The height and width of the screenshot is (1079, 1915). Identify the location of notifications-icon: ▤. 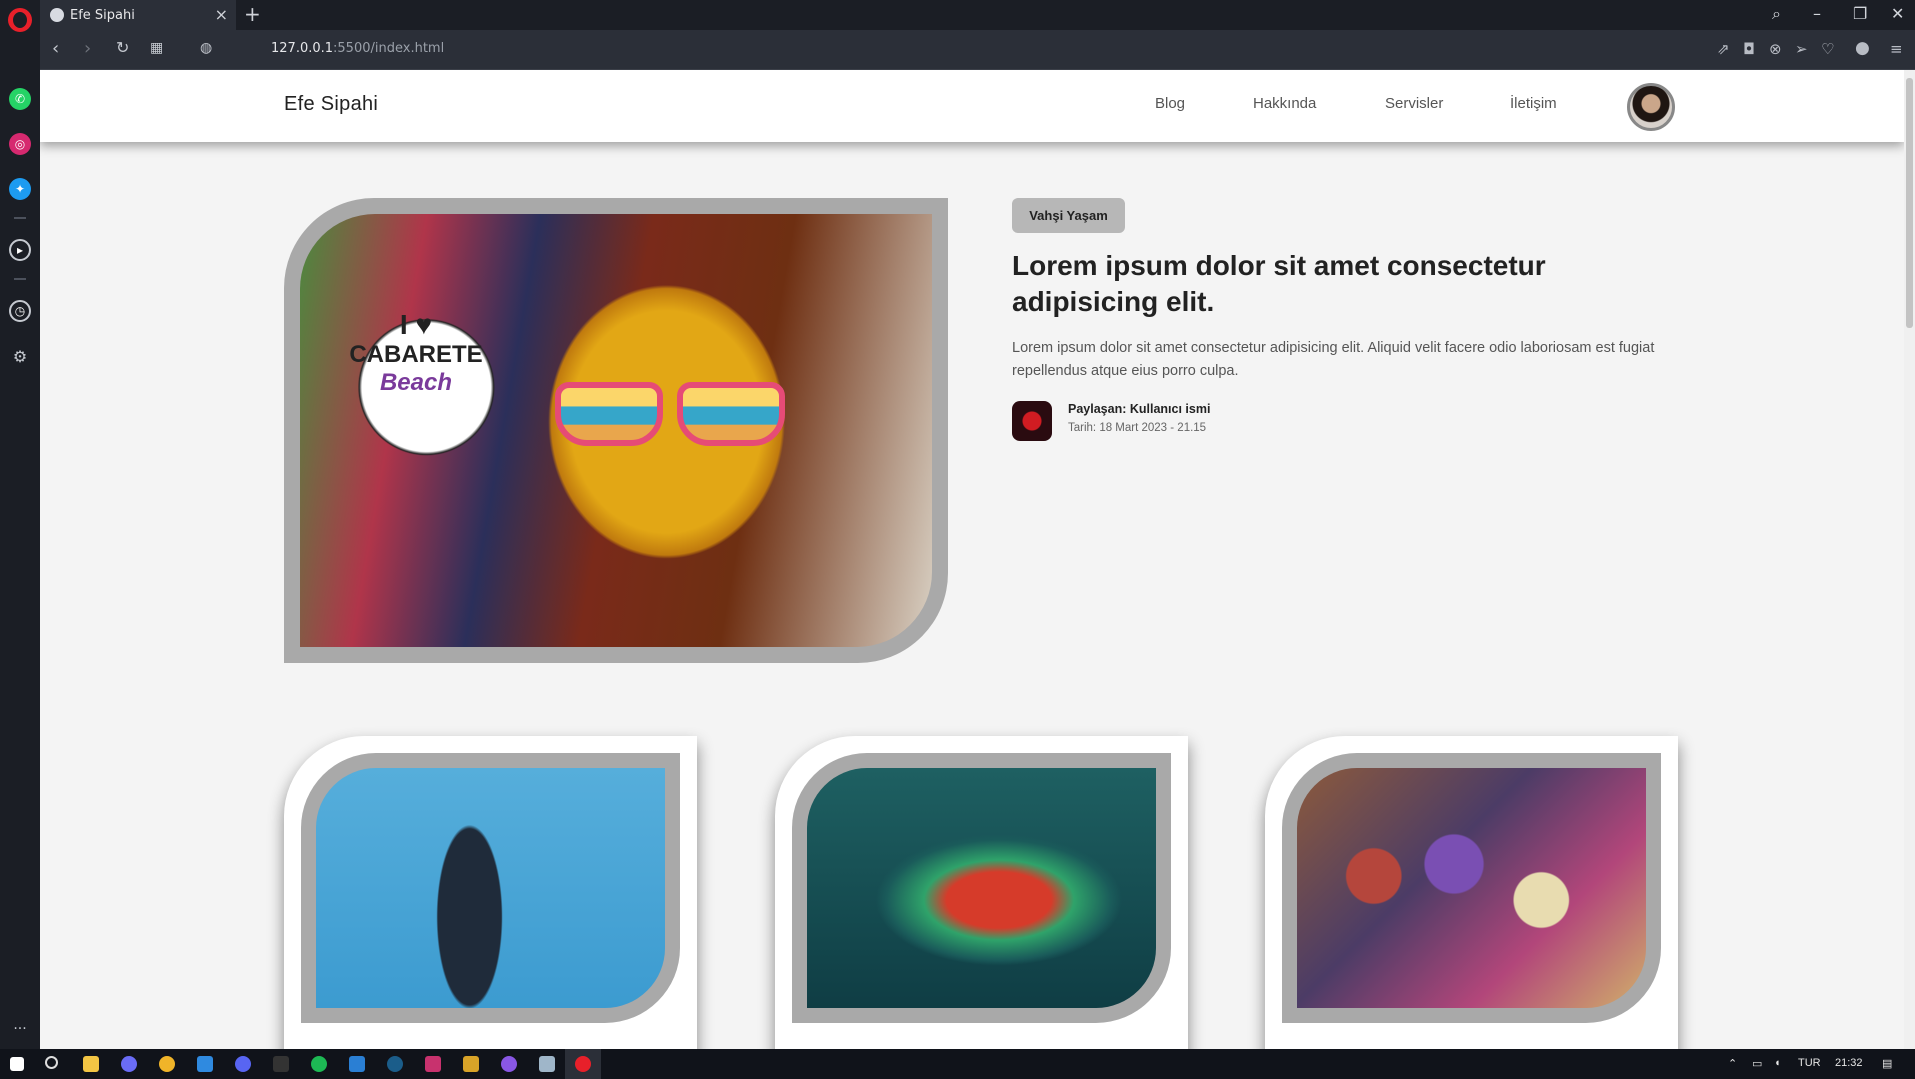
(1887, 1063).